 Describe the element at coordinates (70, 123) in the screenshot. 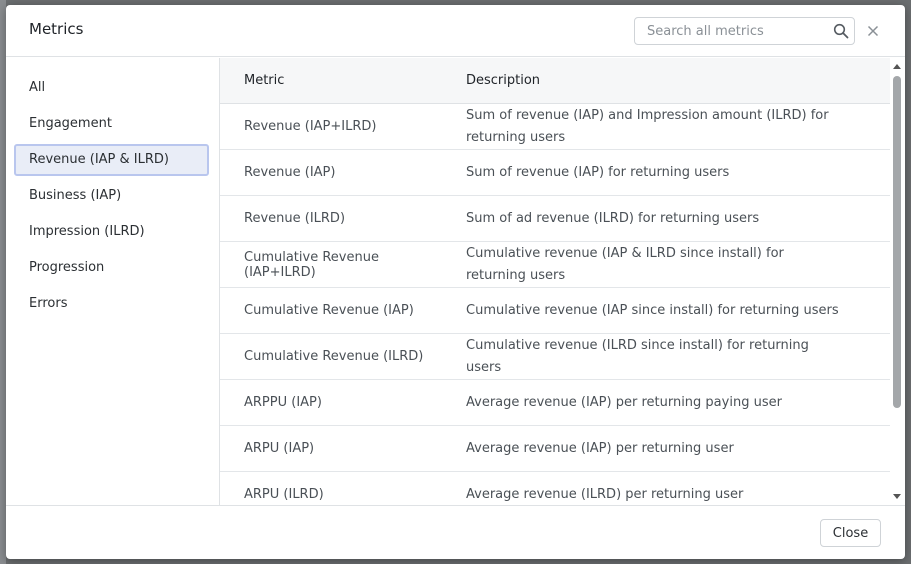

I see `sidebar-item-label: Engagement` at that location.